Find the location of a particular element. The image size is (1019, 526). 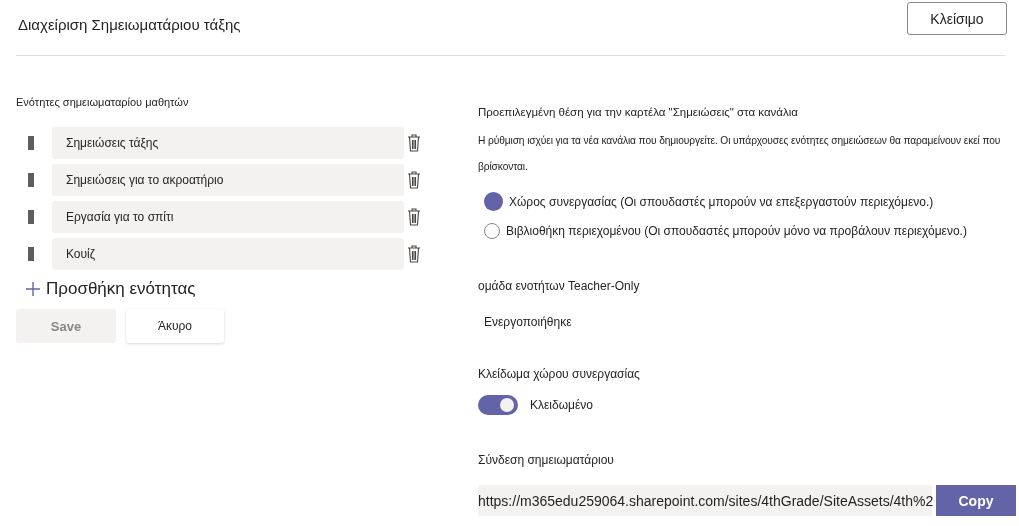

dialog-title: Διαχείριση Σημειωματάριου τάξης is located at coordinates (129, 24).